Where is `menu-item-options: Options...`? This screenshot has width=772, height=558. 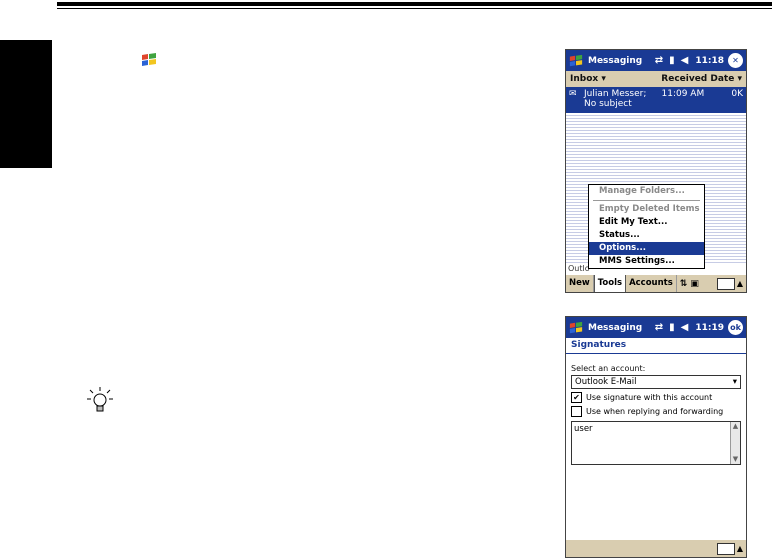
menu-item-options: Options... is located at coordinates (646, 248).